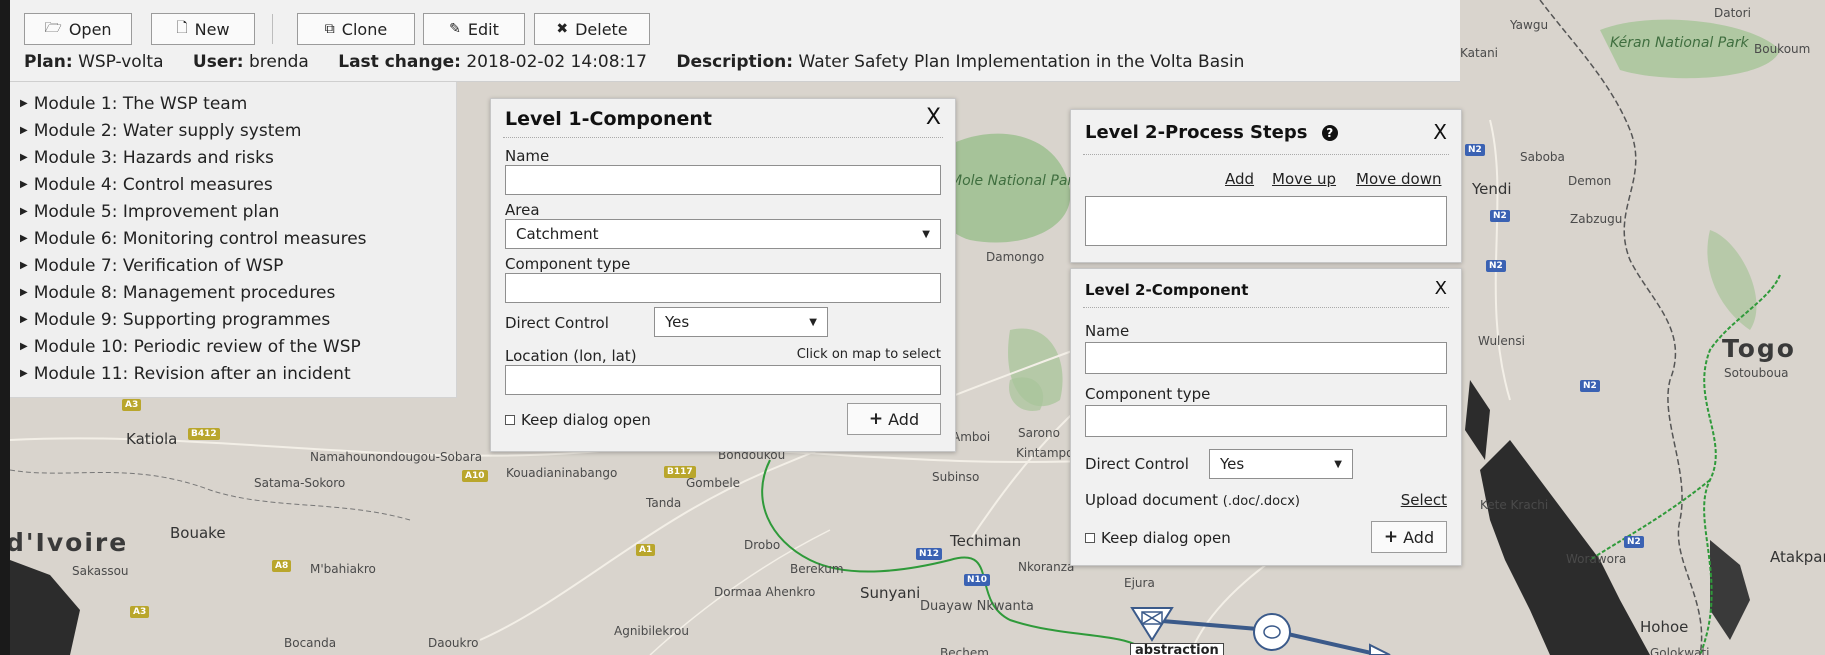  I want to click on module-item: ▶ Module 5: Improvement plan, so click(233, 211).